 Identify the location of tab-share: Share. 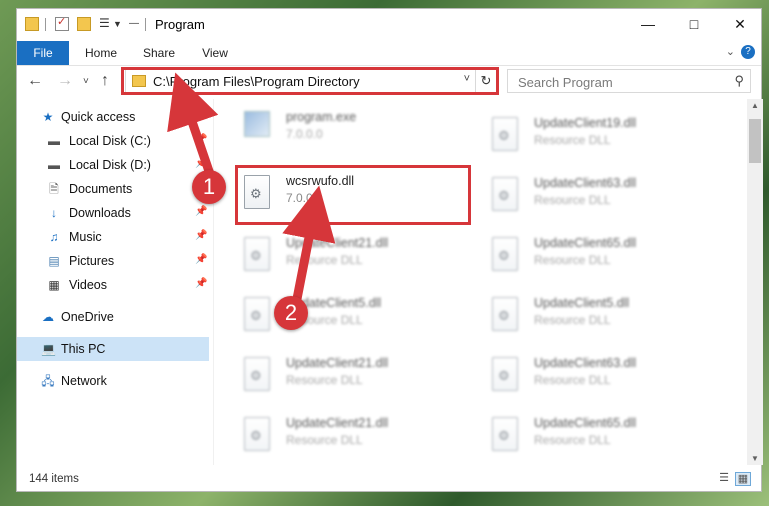
(159, 53).